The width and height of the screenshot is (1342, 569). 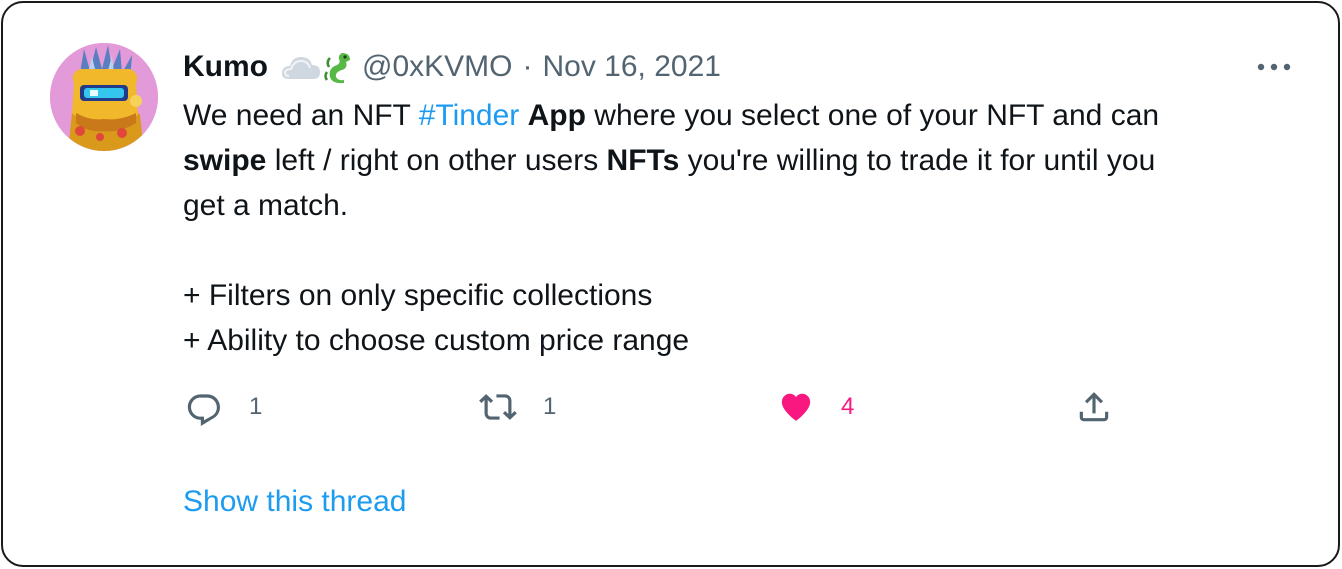 What do you see at coordinates (436, 160) in the screenshot?
I see `text-segment: left / right on other users` at bounding box center [436, 160].